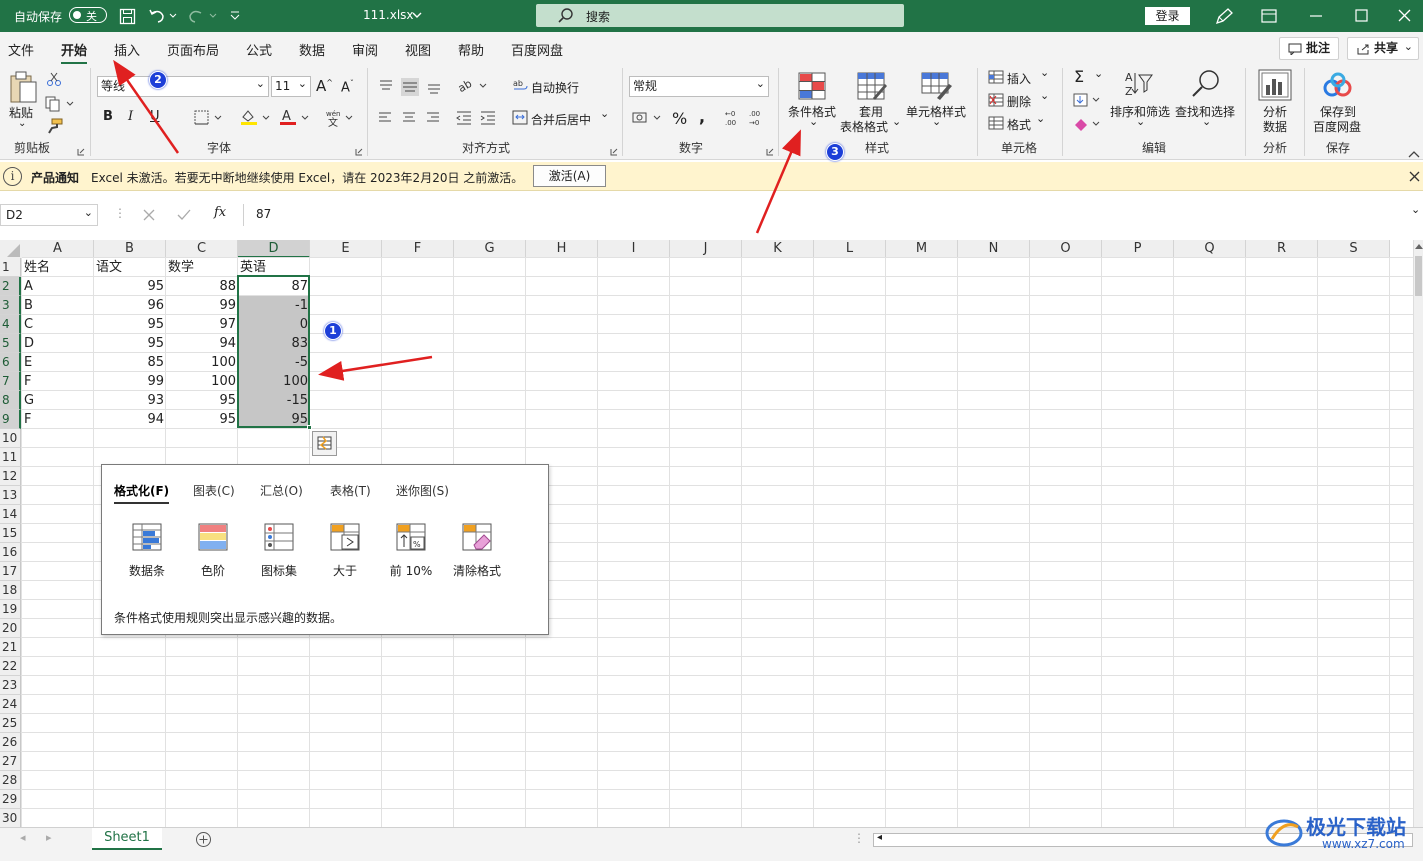  What do you see at coordinates (872, 86) in the screenshot?
I see `format-as-table-icon` at bounding box center [872, 86].